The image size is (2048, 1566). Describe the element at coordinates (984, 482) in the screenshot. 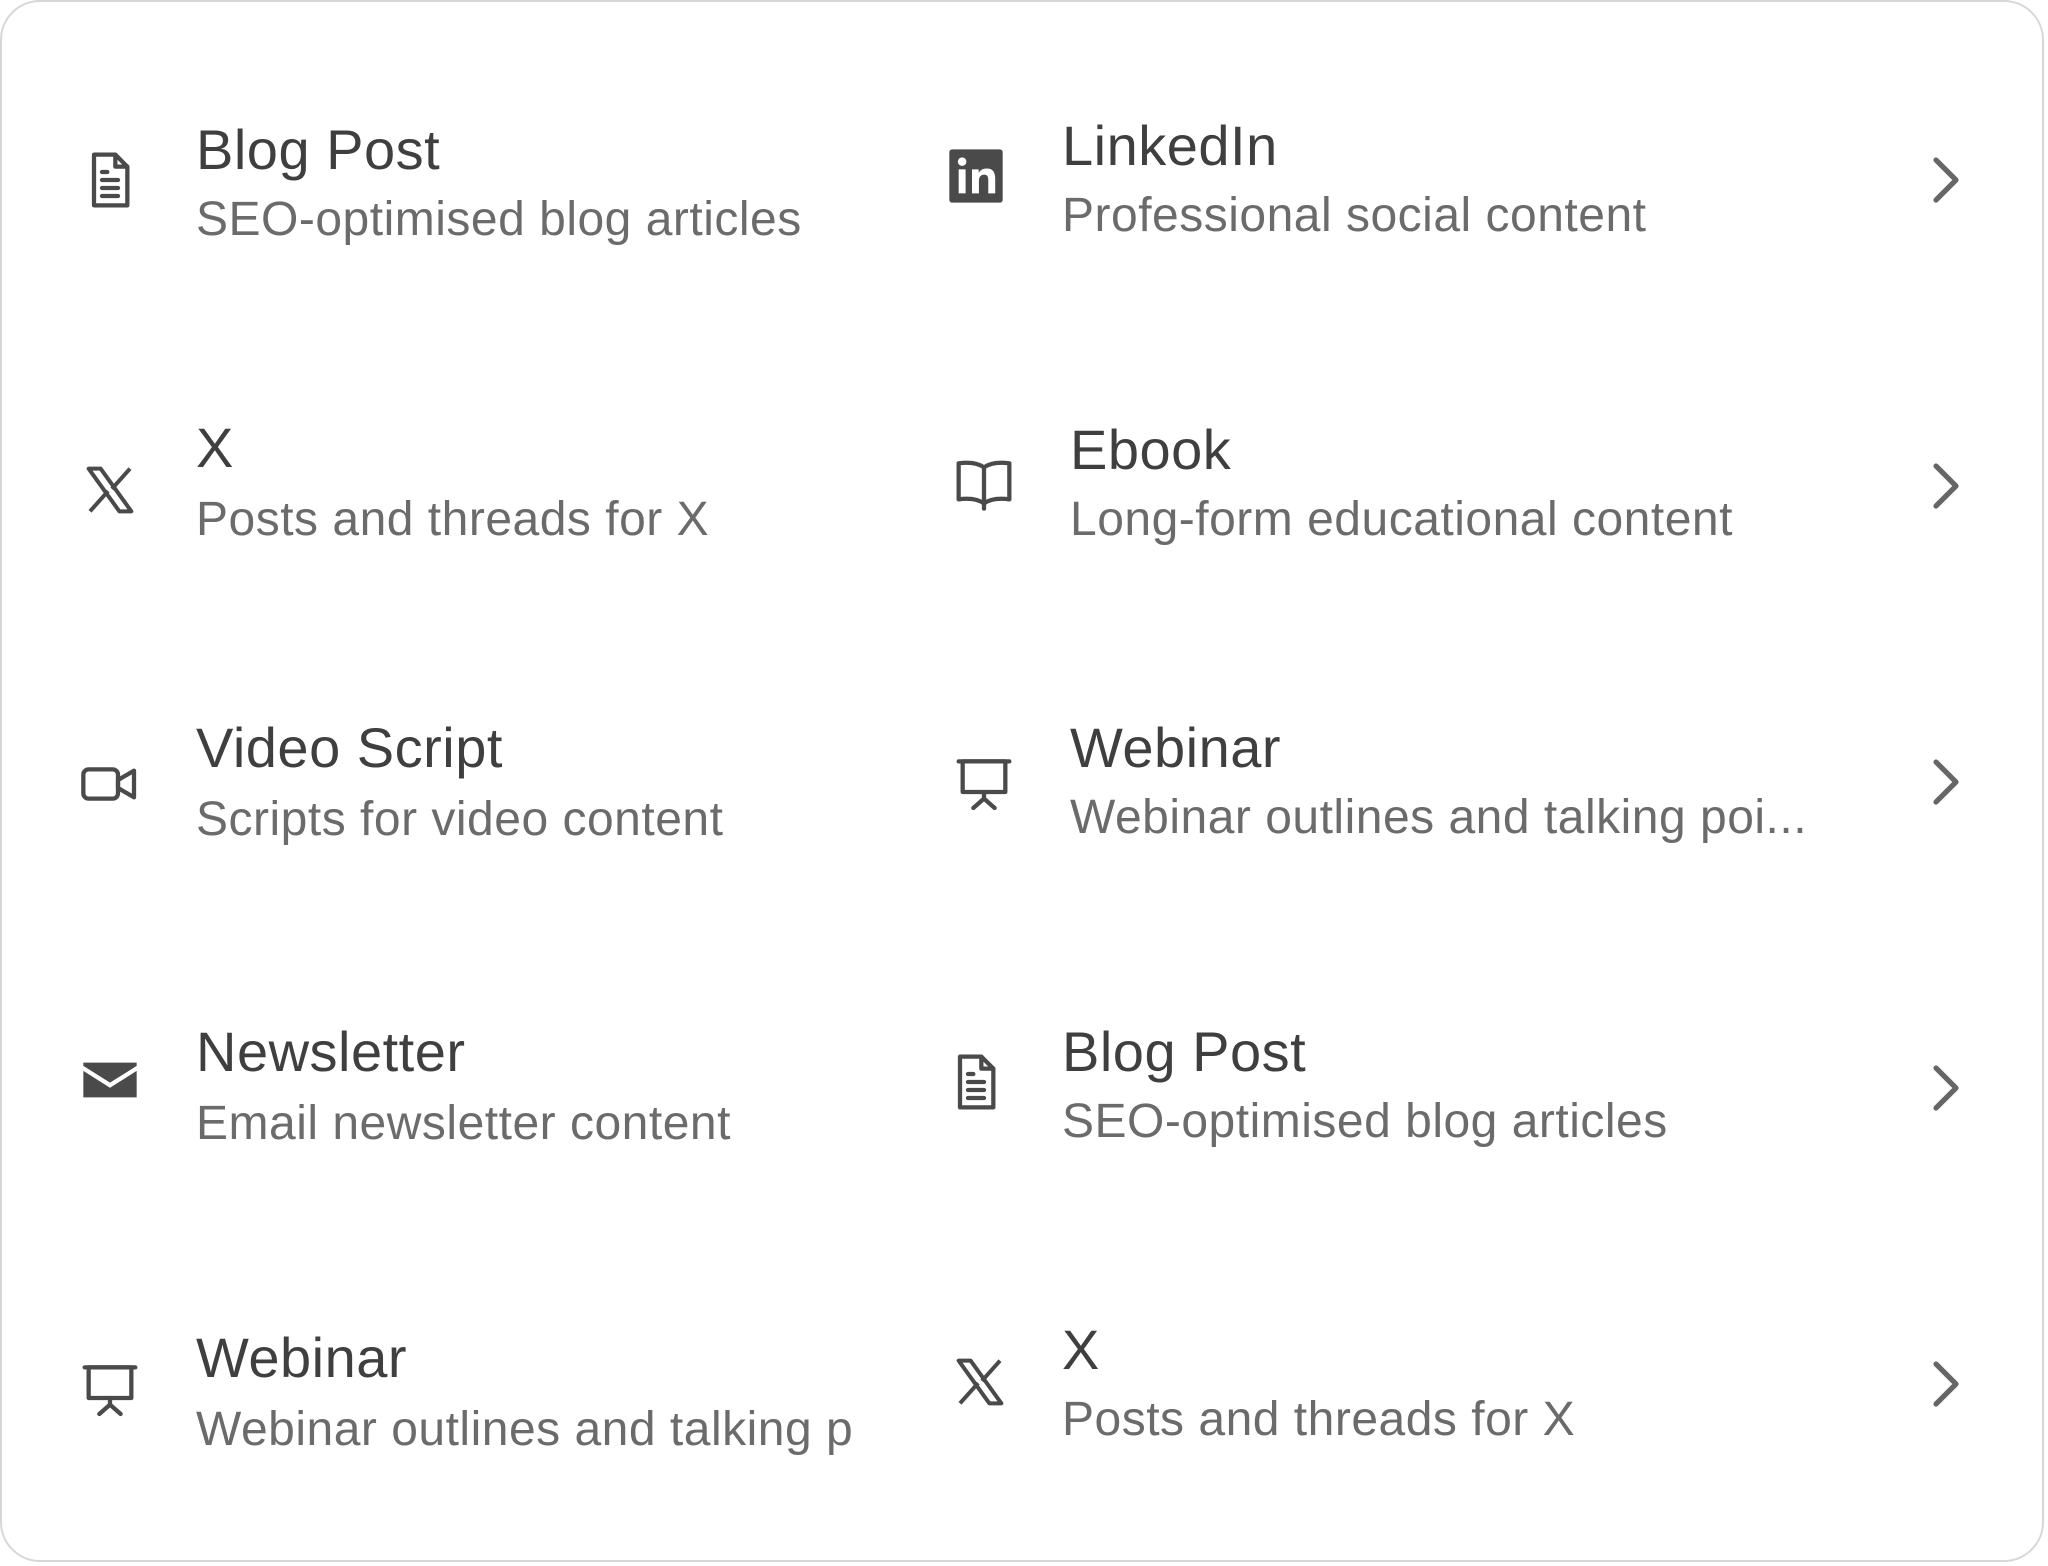

I see `book-icon` at that location.